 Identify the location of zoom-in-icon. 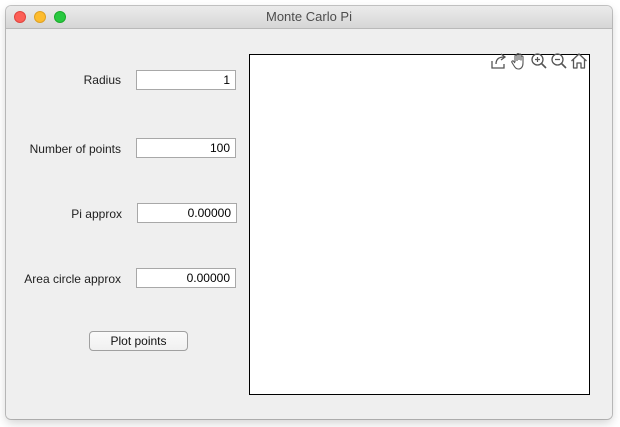
(539, 61).